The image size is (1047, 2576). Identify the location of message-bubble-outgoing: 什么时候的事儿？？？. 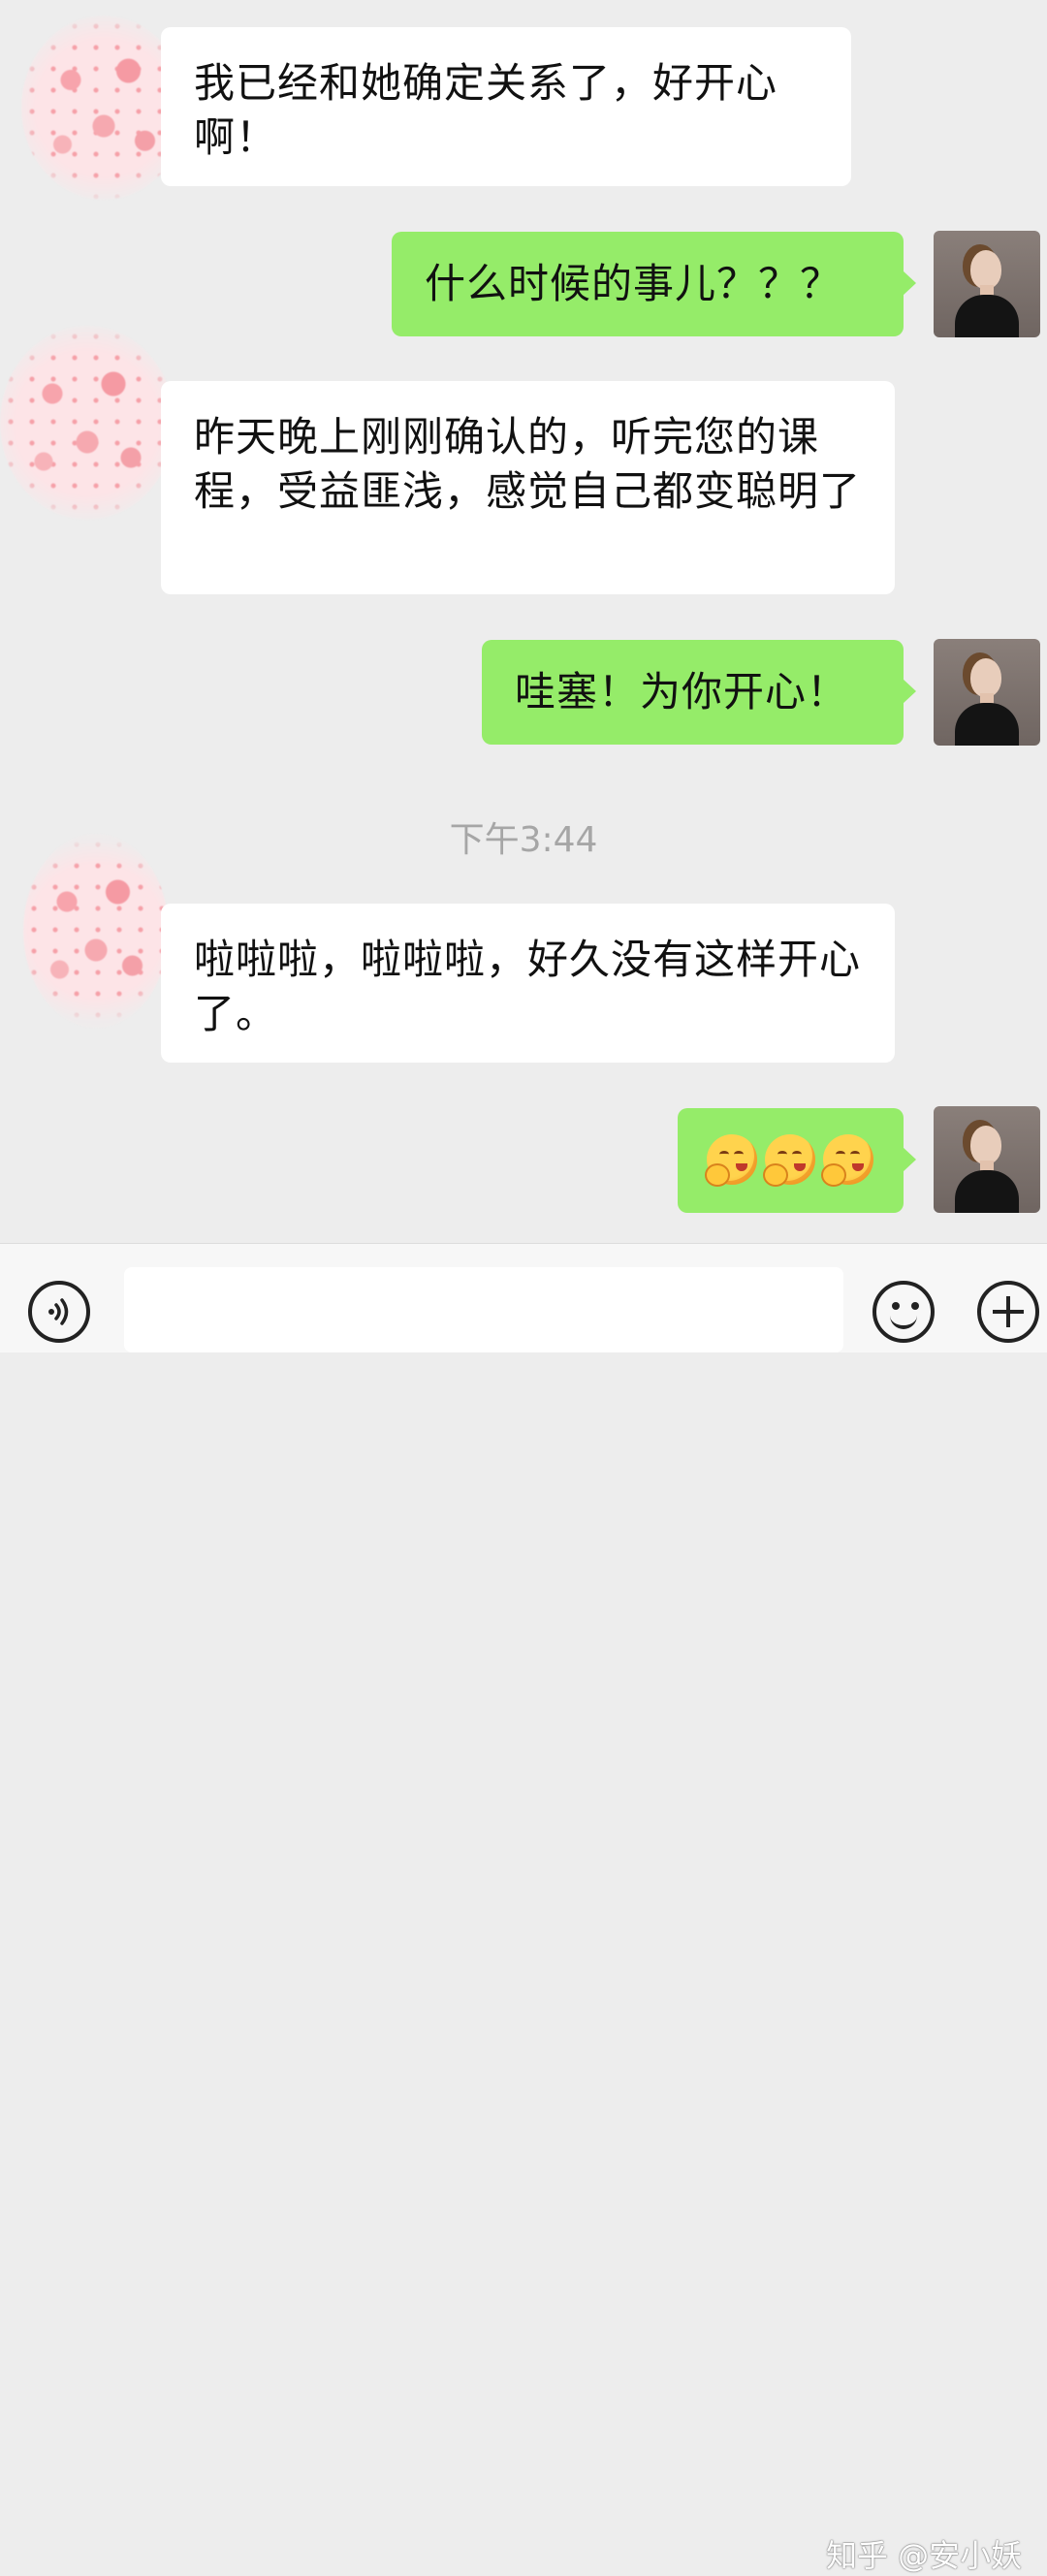
(654, 284).